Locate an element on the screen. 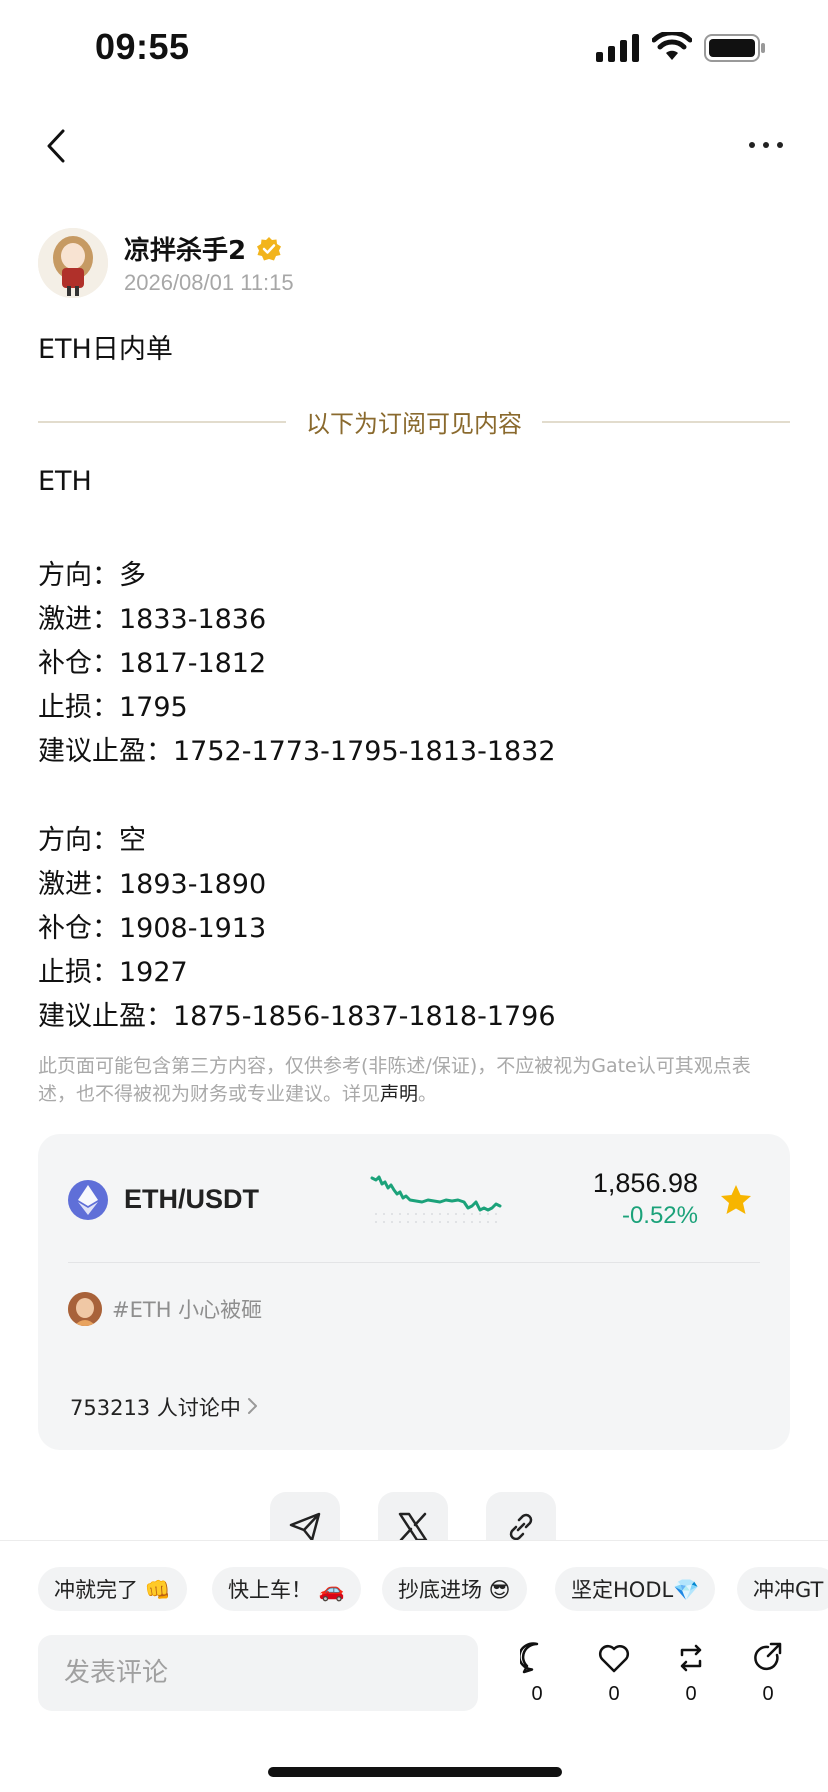  status-bar: 09:55 is located at coordinates (414, 48).